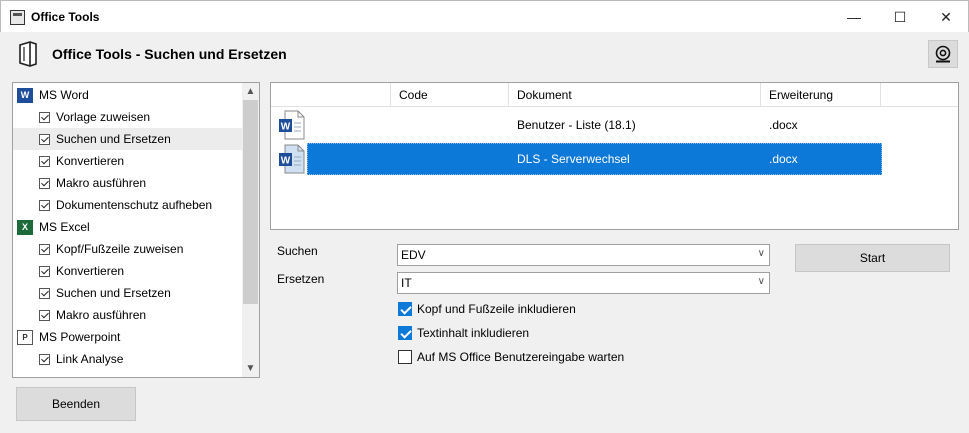 The width and height of the screenshot is (969, 433). I want to click on tree-scrollbar: ▲ ▼, so click(250, 230).